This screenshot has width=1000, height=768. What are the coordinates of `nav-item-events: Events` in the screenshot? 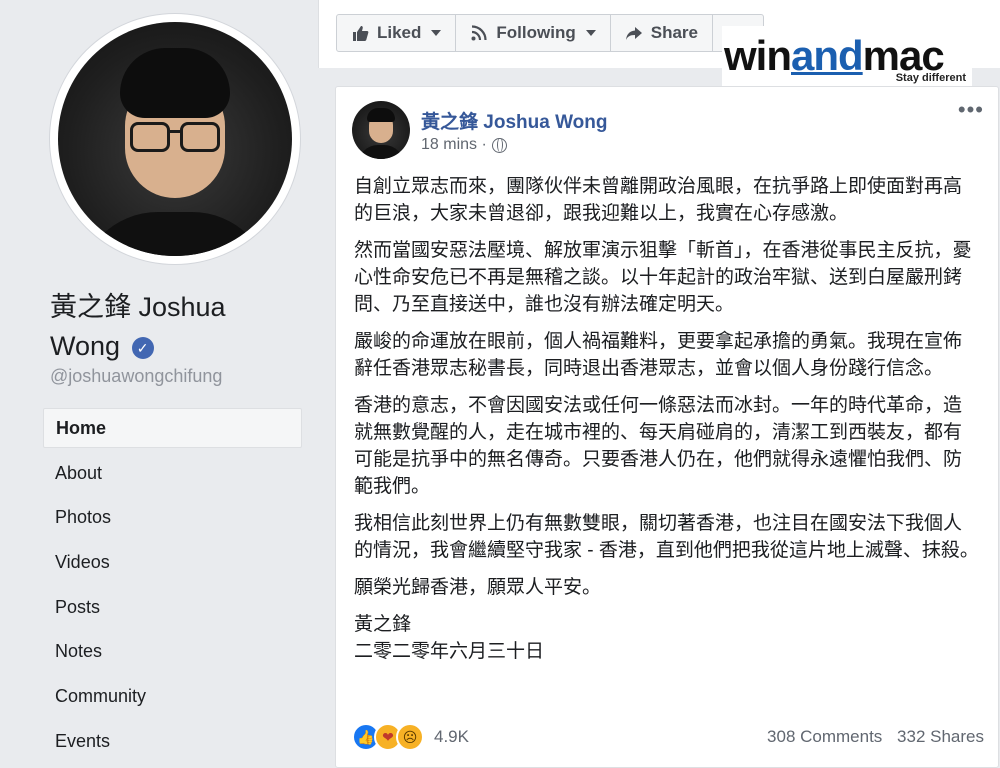 It's located at (172, 741).